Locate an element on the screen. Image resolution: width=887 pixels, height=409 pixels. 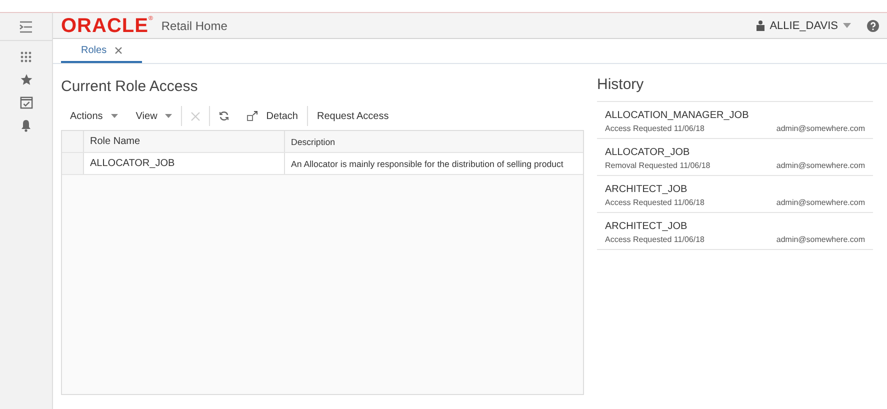
user-menu: ALLIE_DAVIS is located at coordinates (807, 26).